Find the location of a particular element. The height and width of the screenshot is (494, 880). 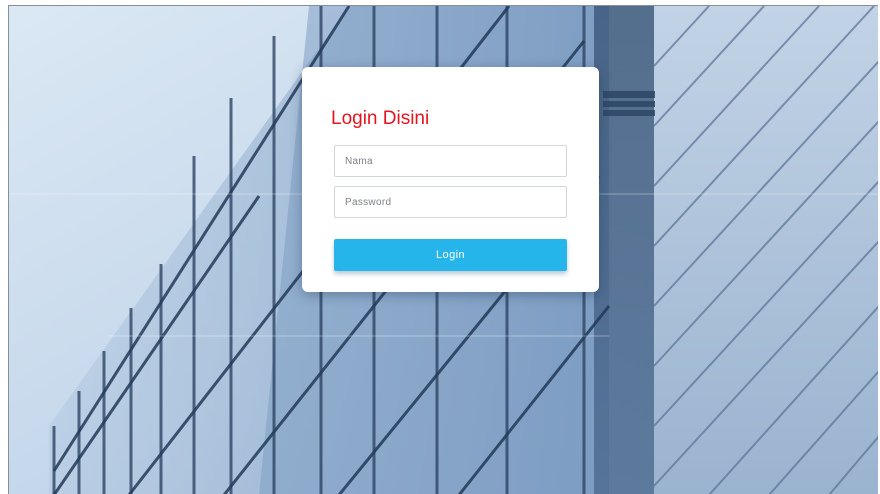

nama-input is located at coordinates (450, 161).